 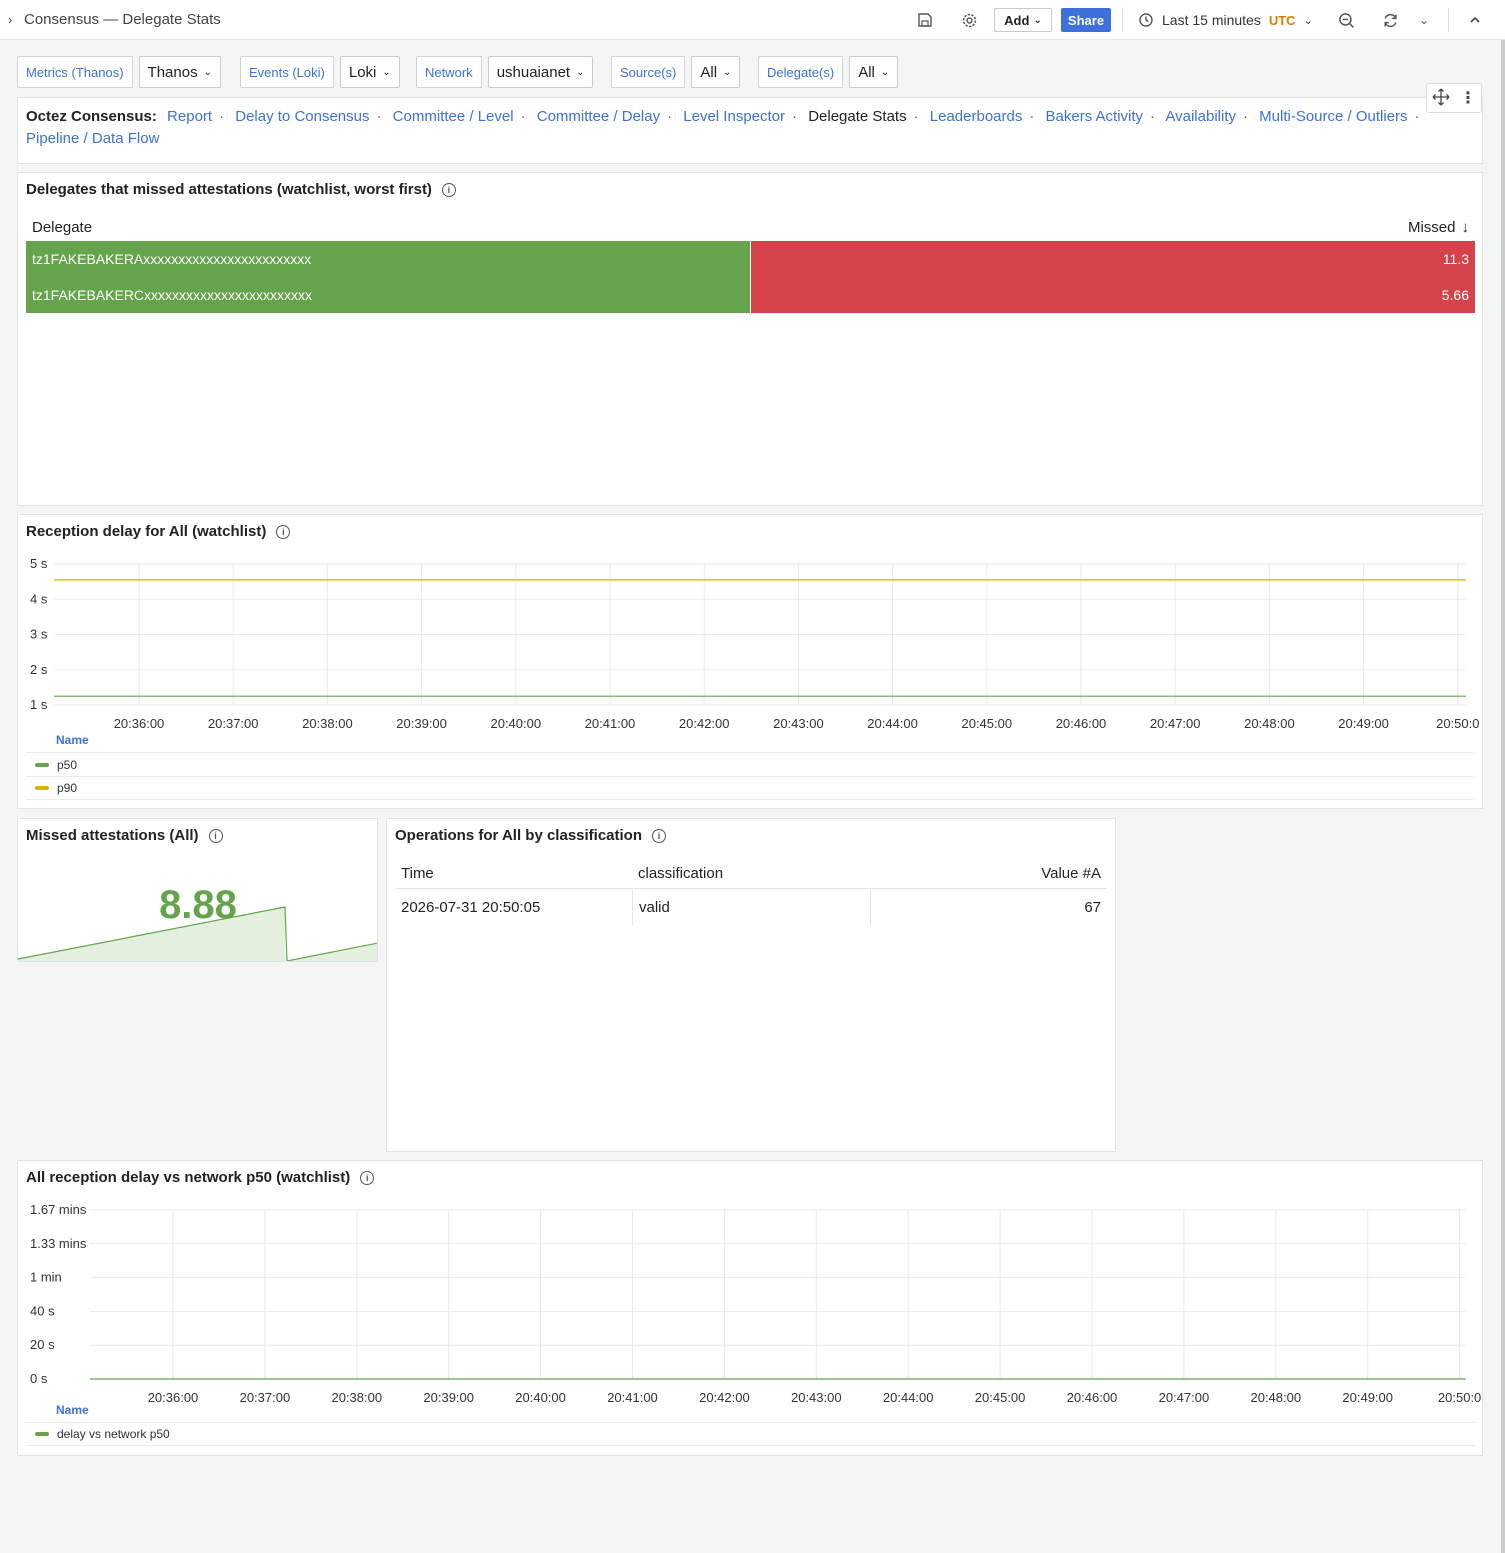 What do you see at coordinates (515, 723) in the screenshot?
I see `x-tick-label: 20:40:00` at bounding box center [515, 723].